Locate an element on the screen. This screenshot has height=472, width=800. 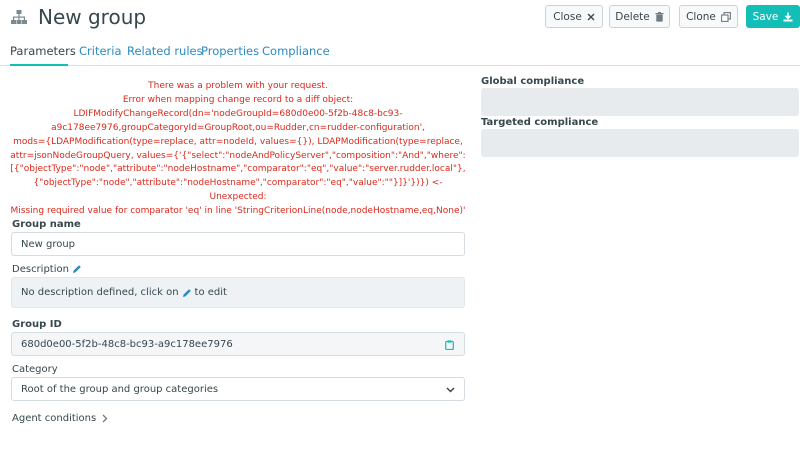
category-value: Root of the group and group categories is located at coordinates (120, 389).